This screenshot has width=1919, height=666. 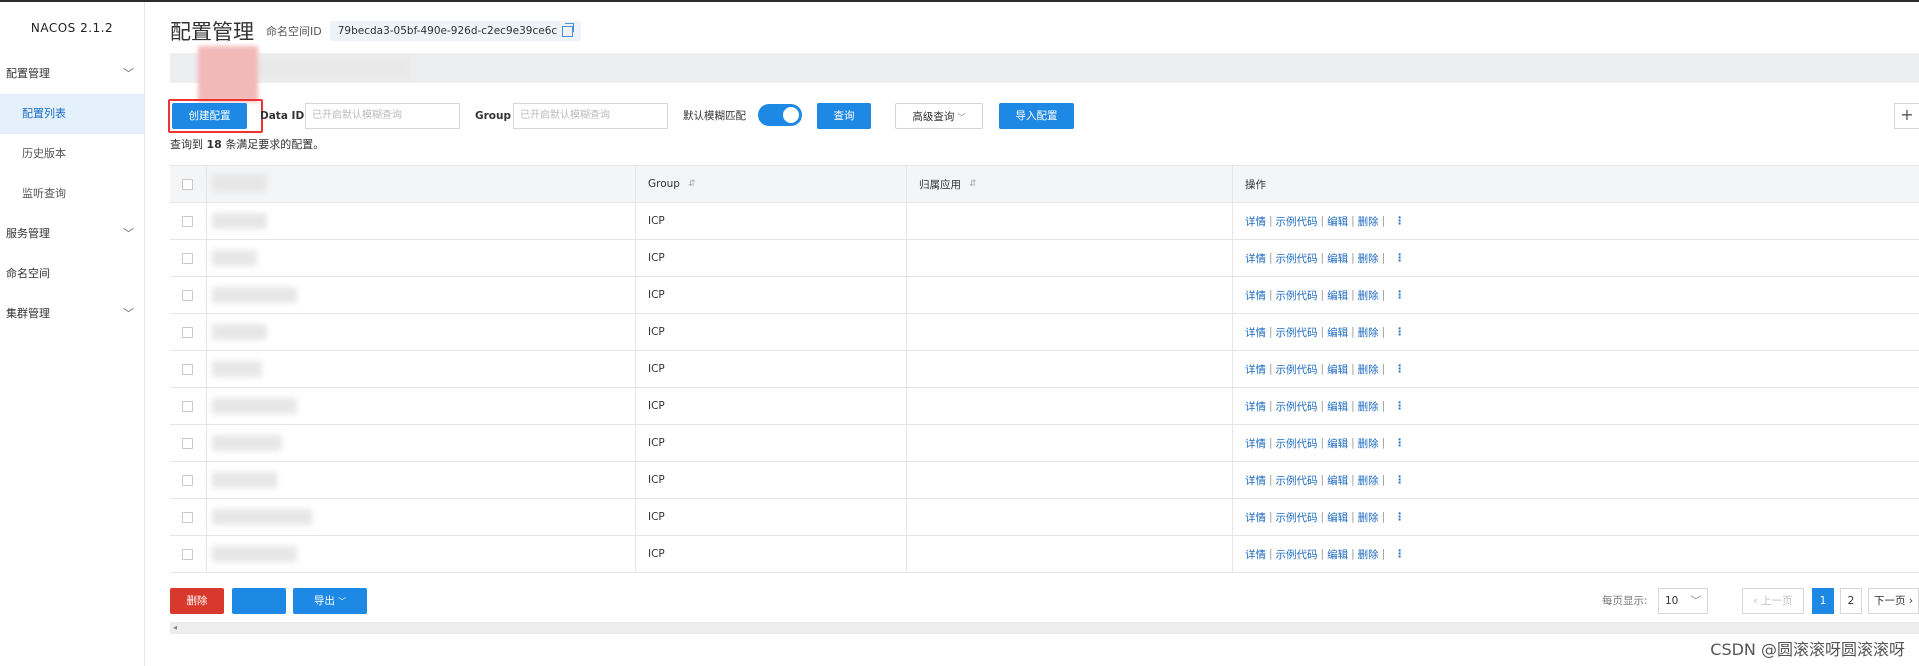 I want to click on query-button: 查询, so click(x=844, y=116).